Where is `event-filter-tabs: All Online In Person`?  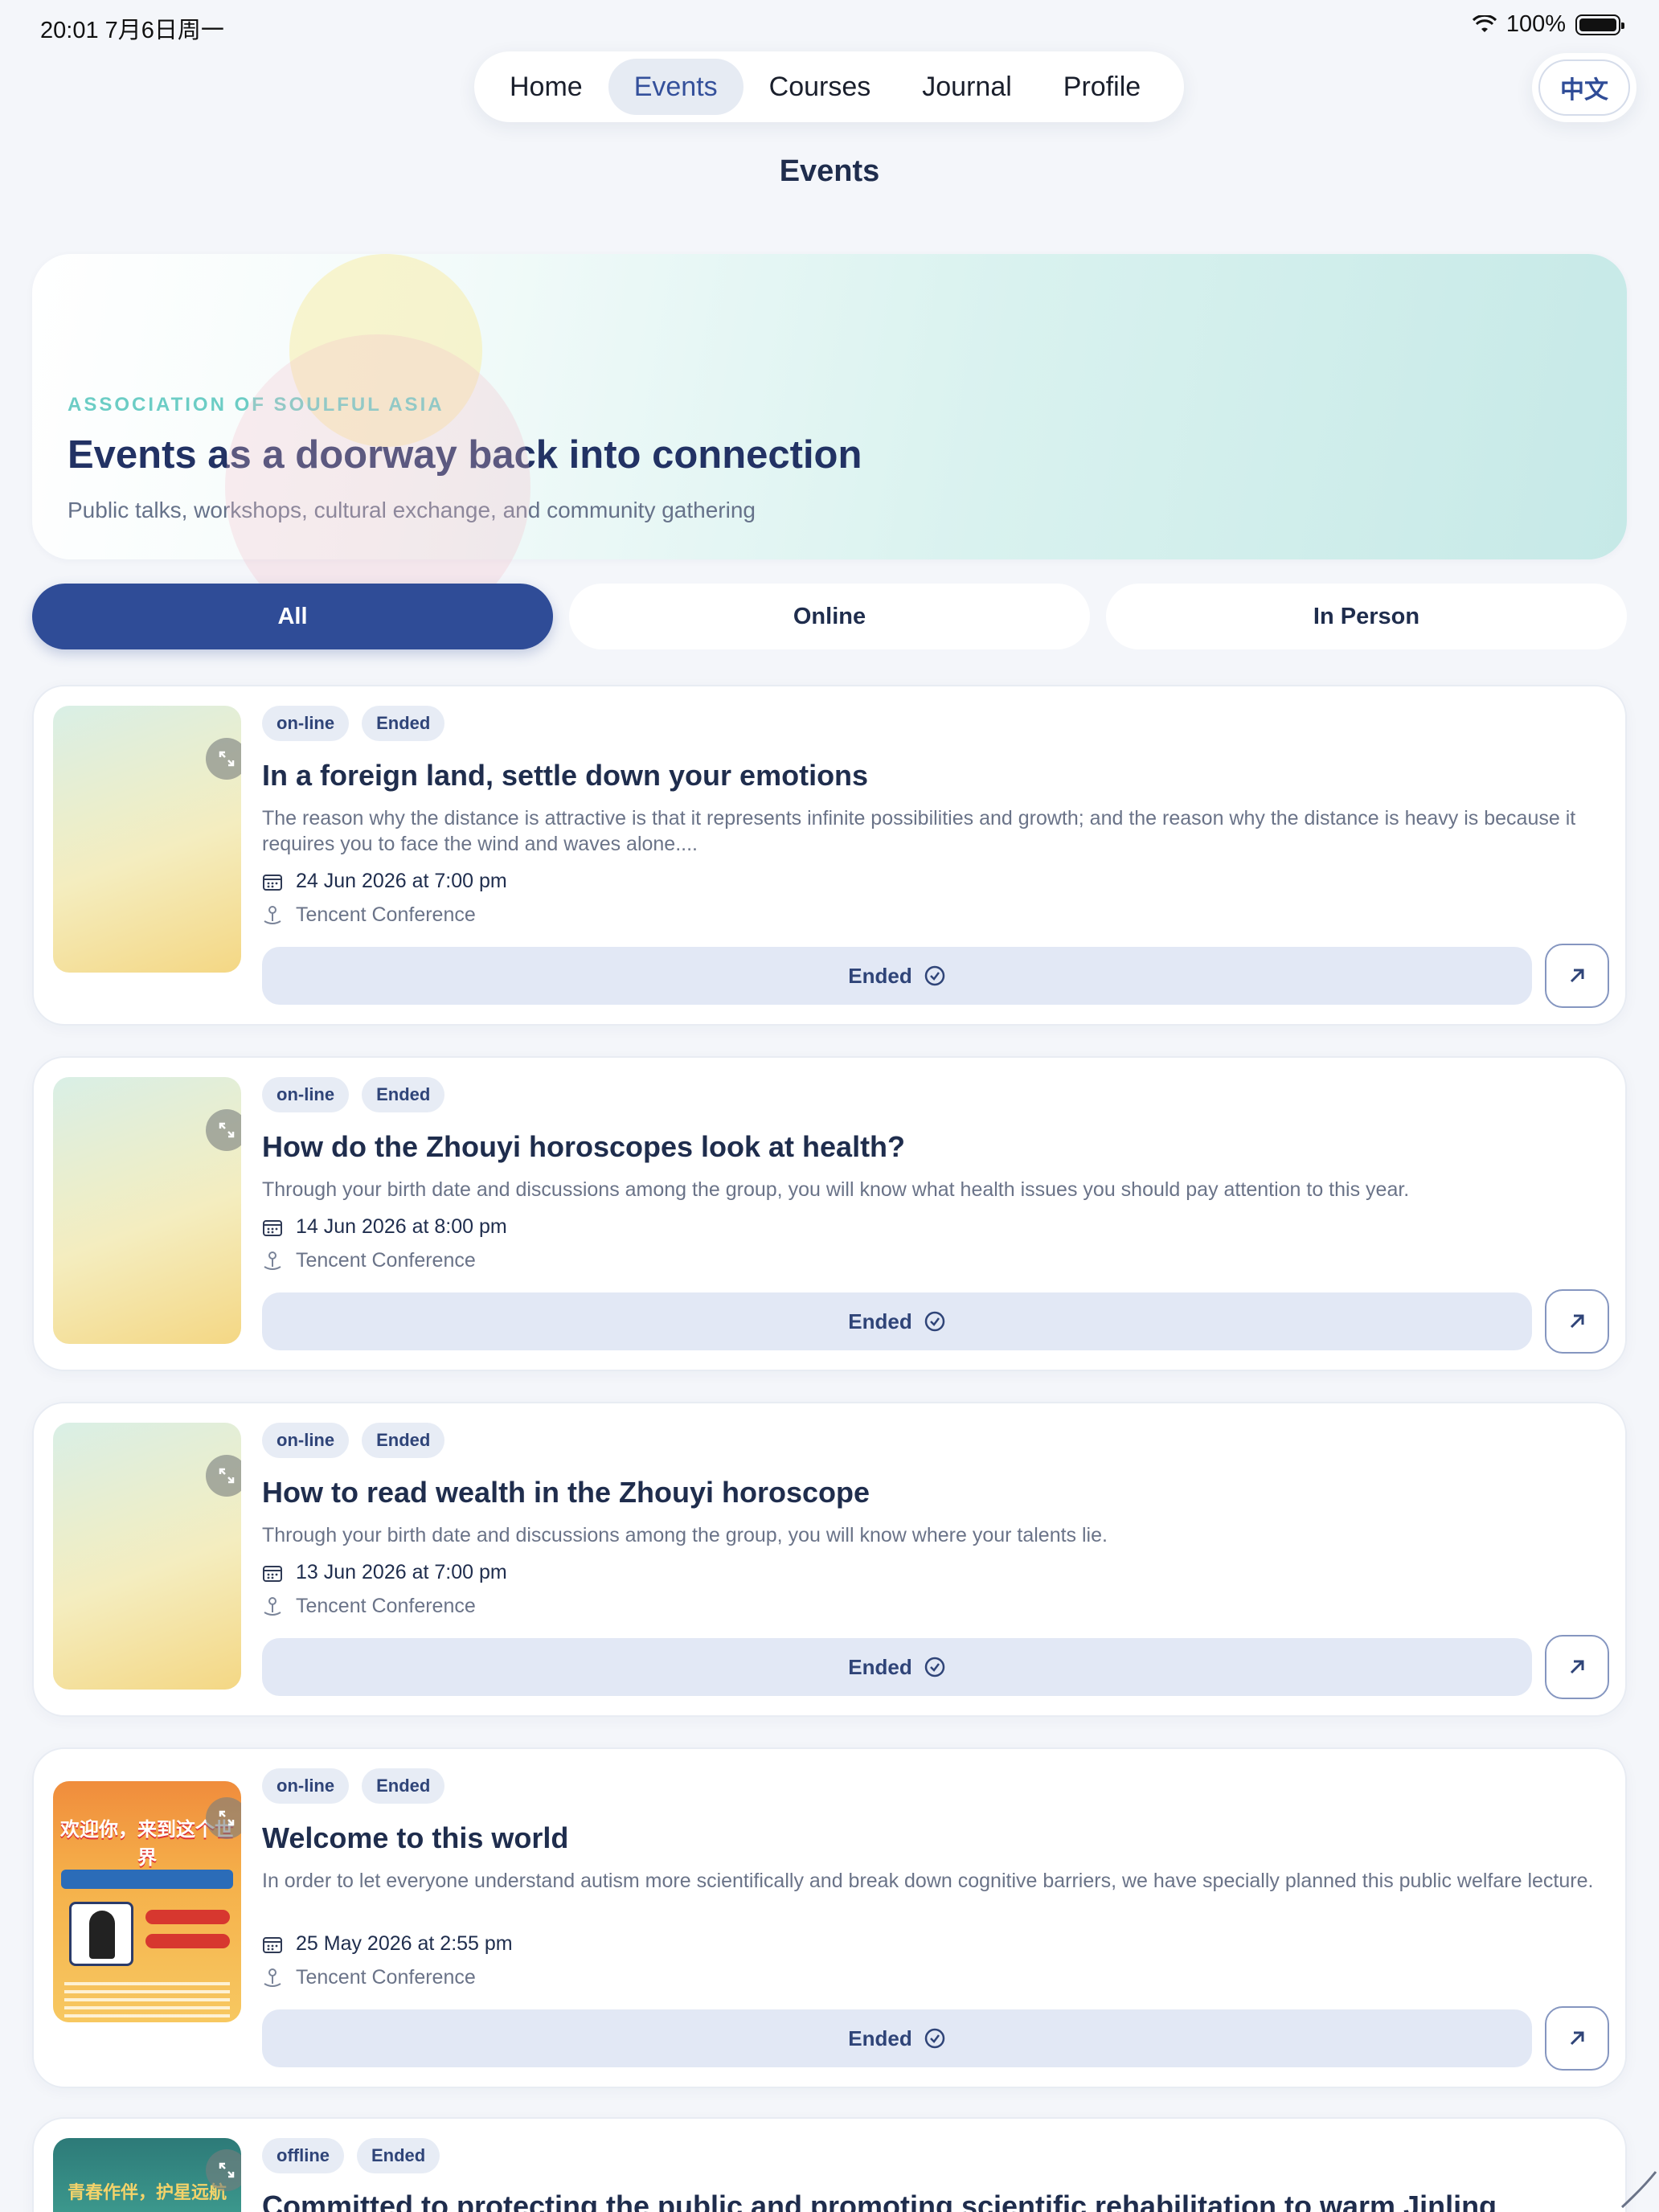
event-filter-tabs: All Online In Person is located at coordinates (829, 616).